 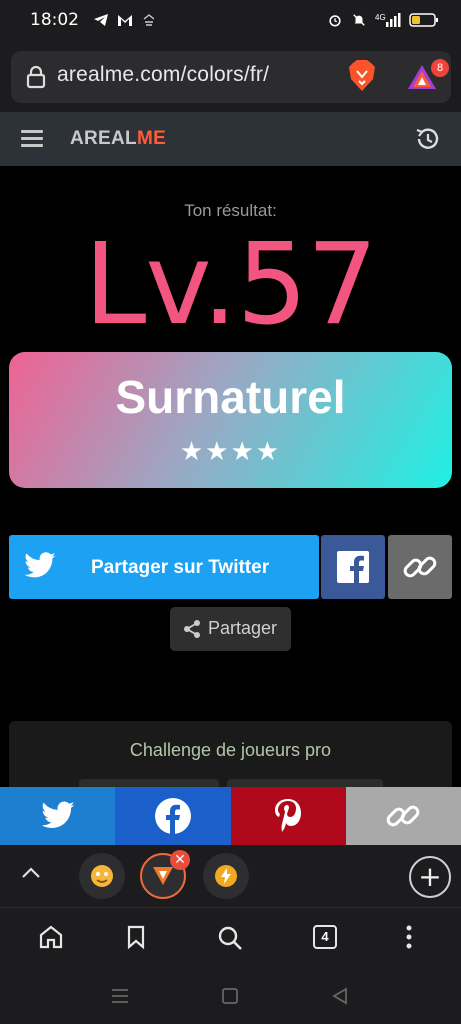 What do you see at coordinates (192, 629) in the screenshot?
I see `share-icon` at bounding box center [192, 629].